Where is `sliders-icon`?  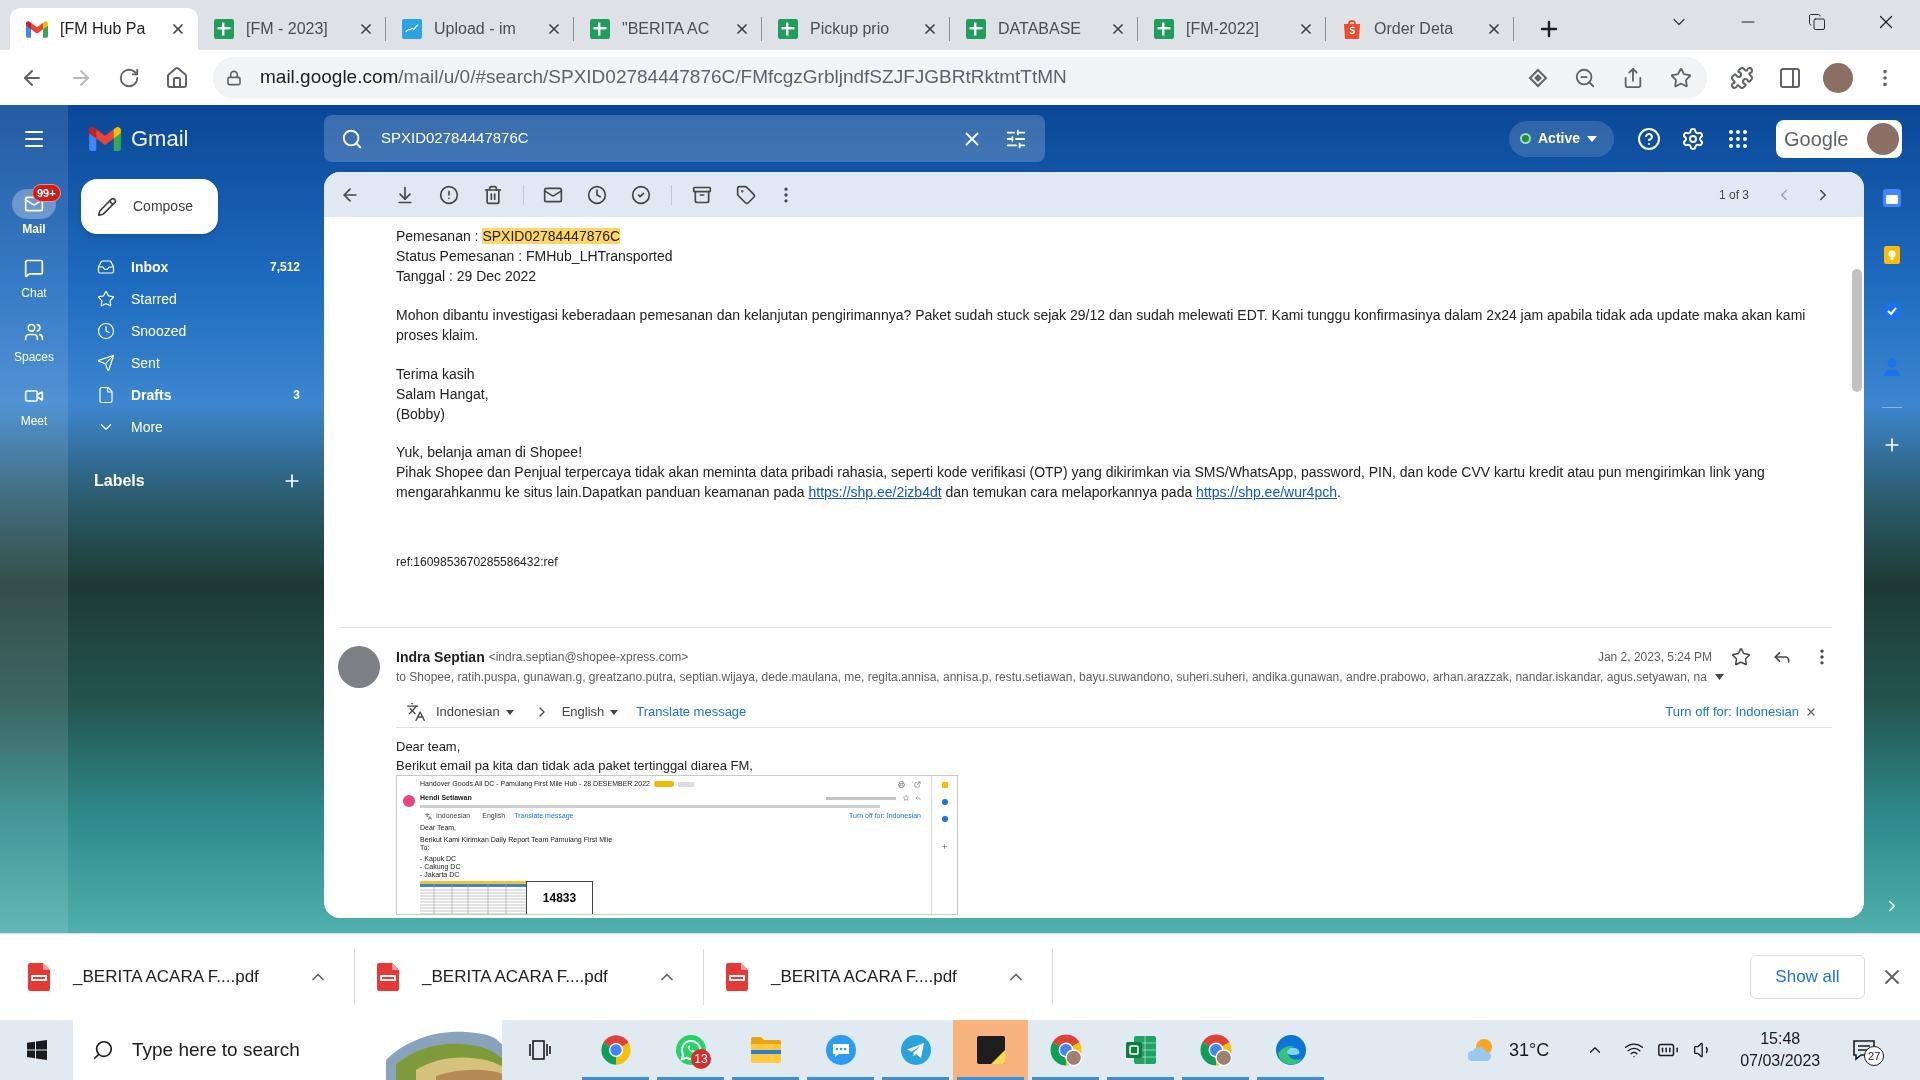 sliders-icon is located at coordinates (1016, 138).